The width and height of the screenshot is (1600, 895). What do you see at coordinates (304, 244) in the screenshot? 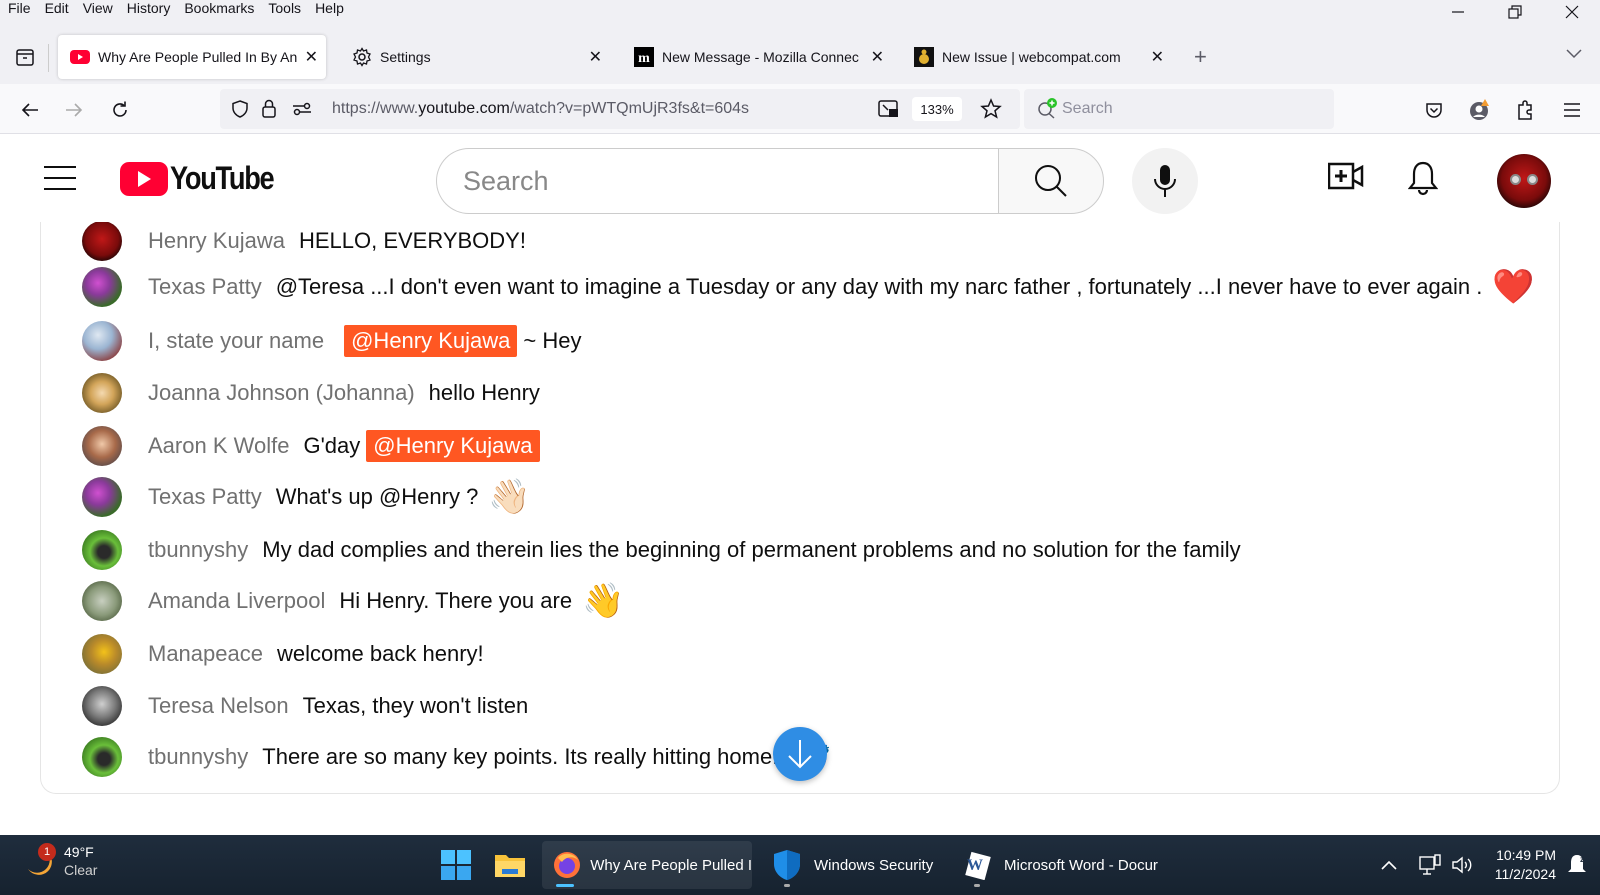
I see `chat-message: Henry Kujawa HELLO, EVERYBODY!` at bounding box center [304, 244].